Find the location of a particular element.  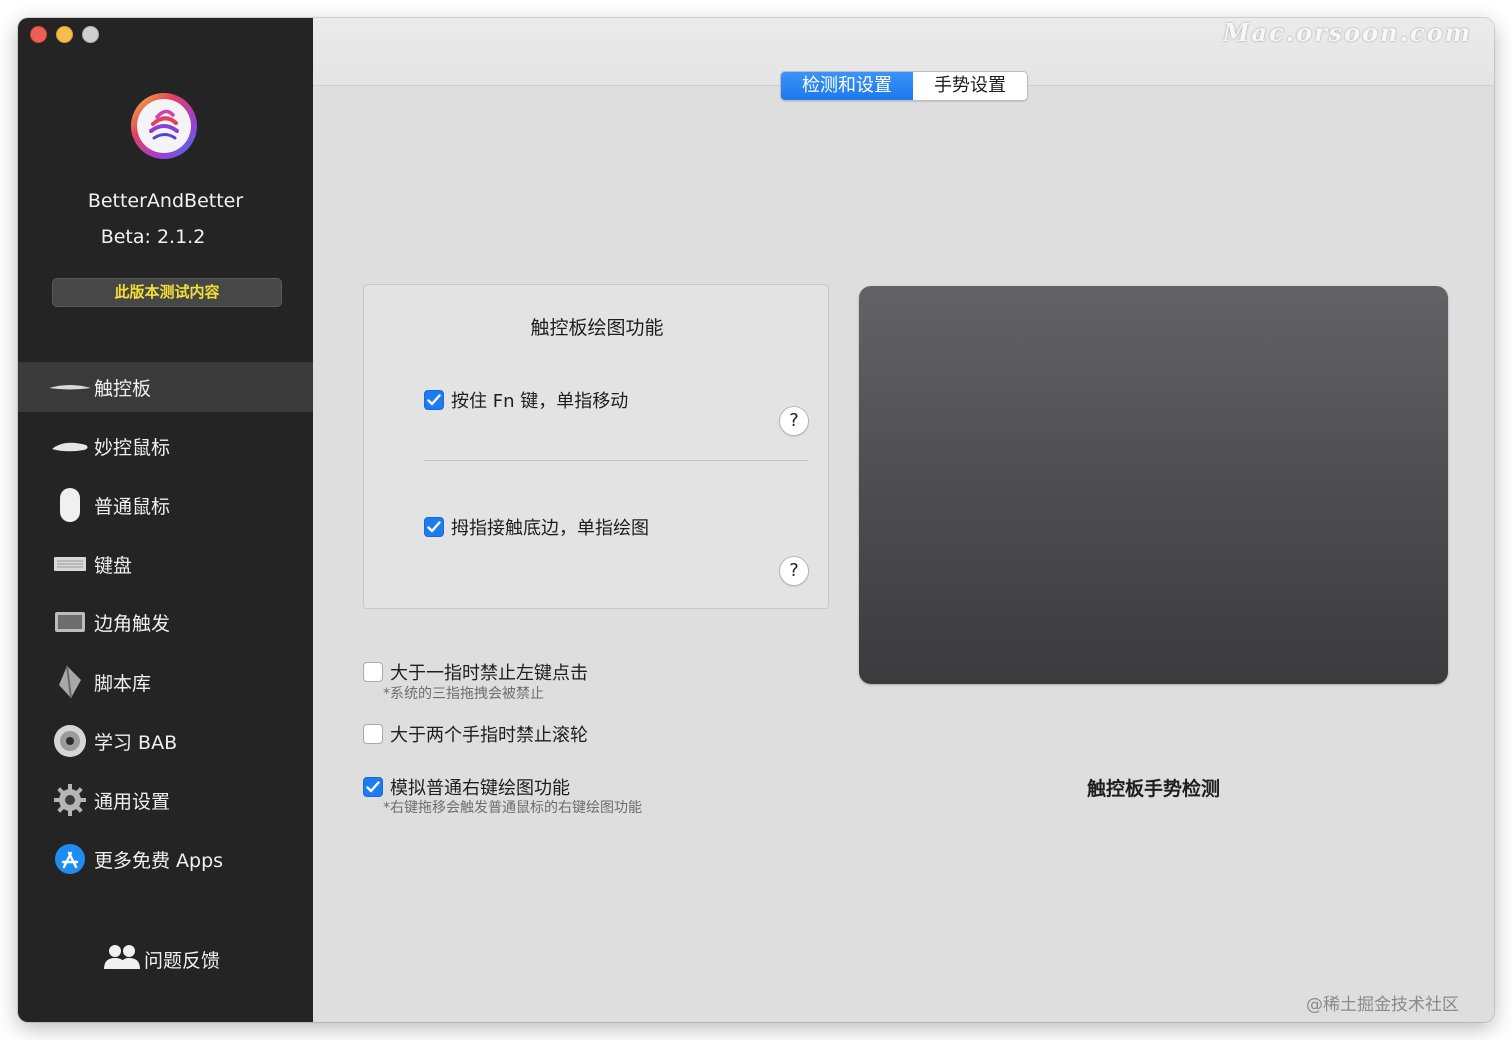

right-click-draw-note: *右键拖移会触发普通鼠标的右键绘图功能 is located at coordinates (512, 808).